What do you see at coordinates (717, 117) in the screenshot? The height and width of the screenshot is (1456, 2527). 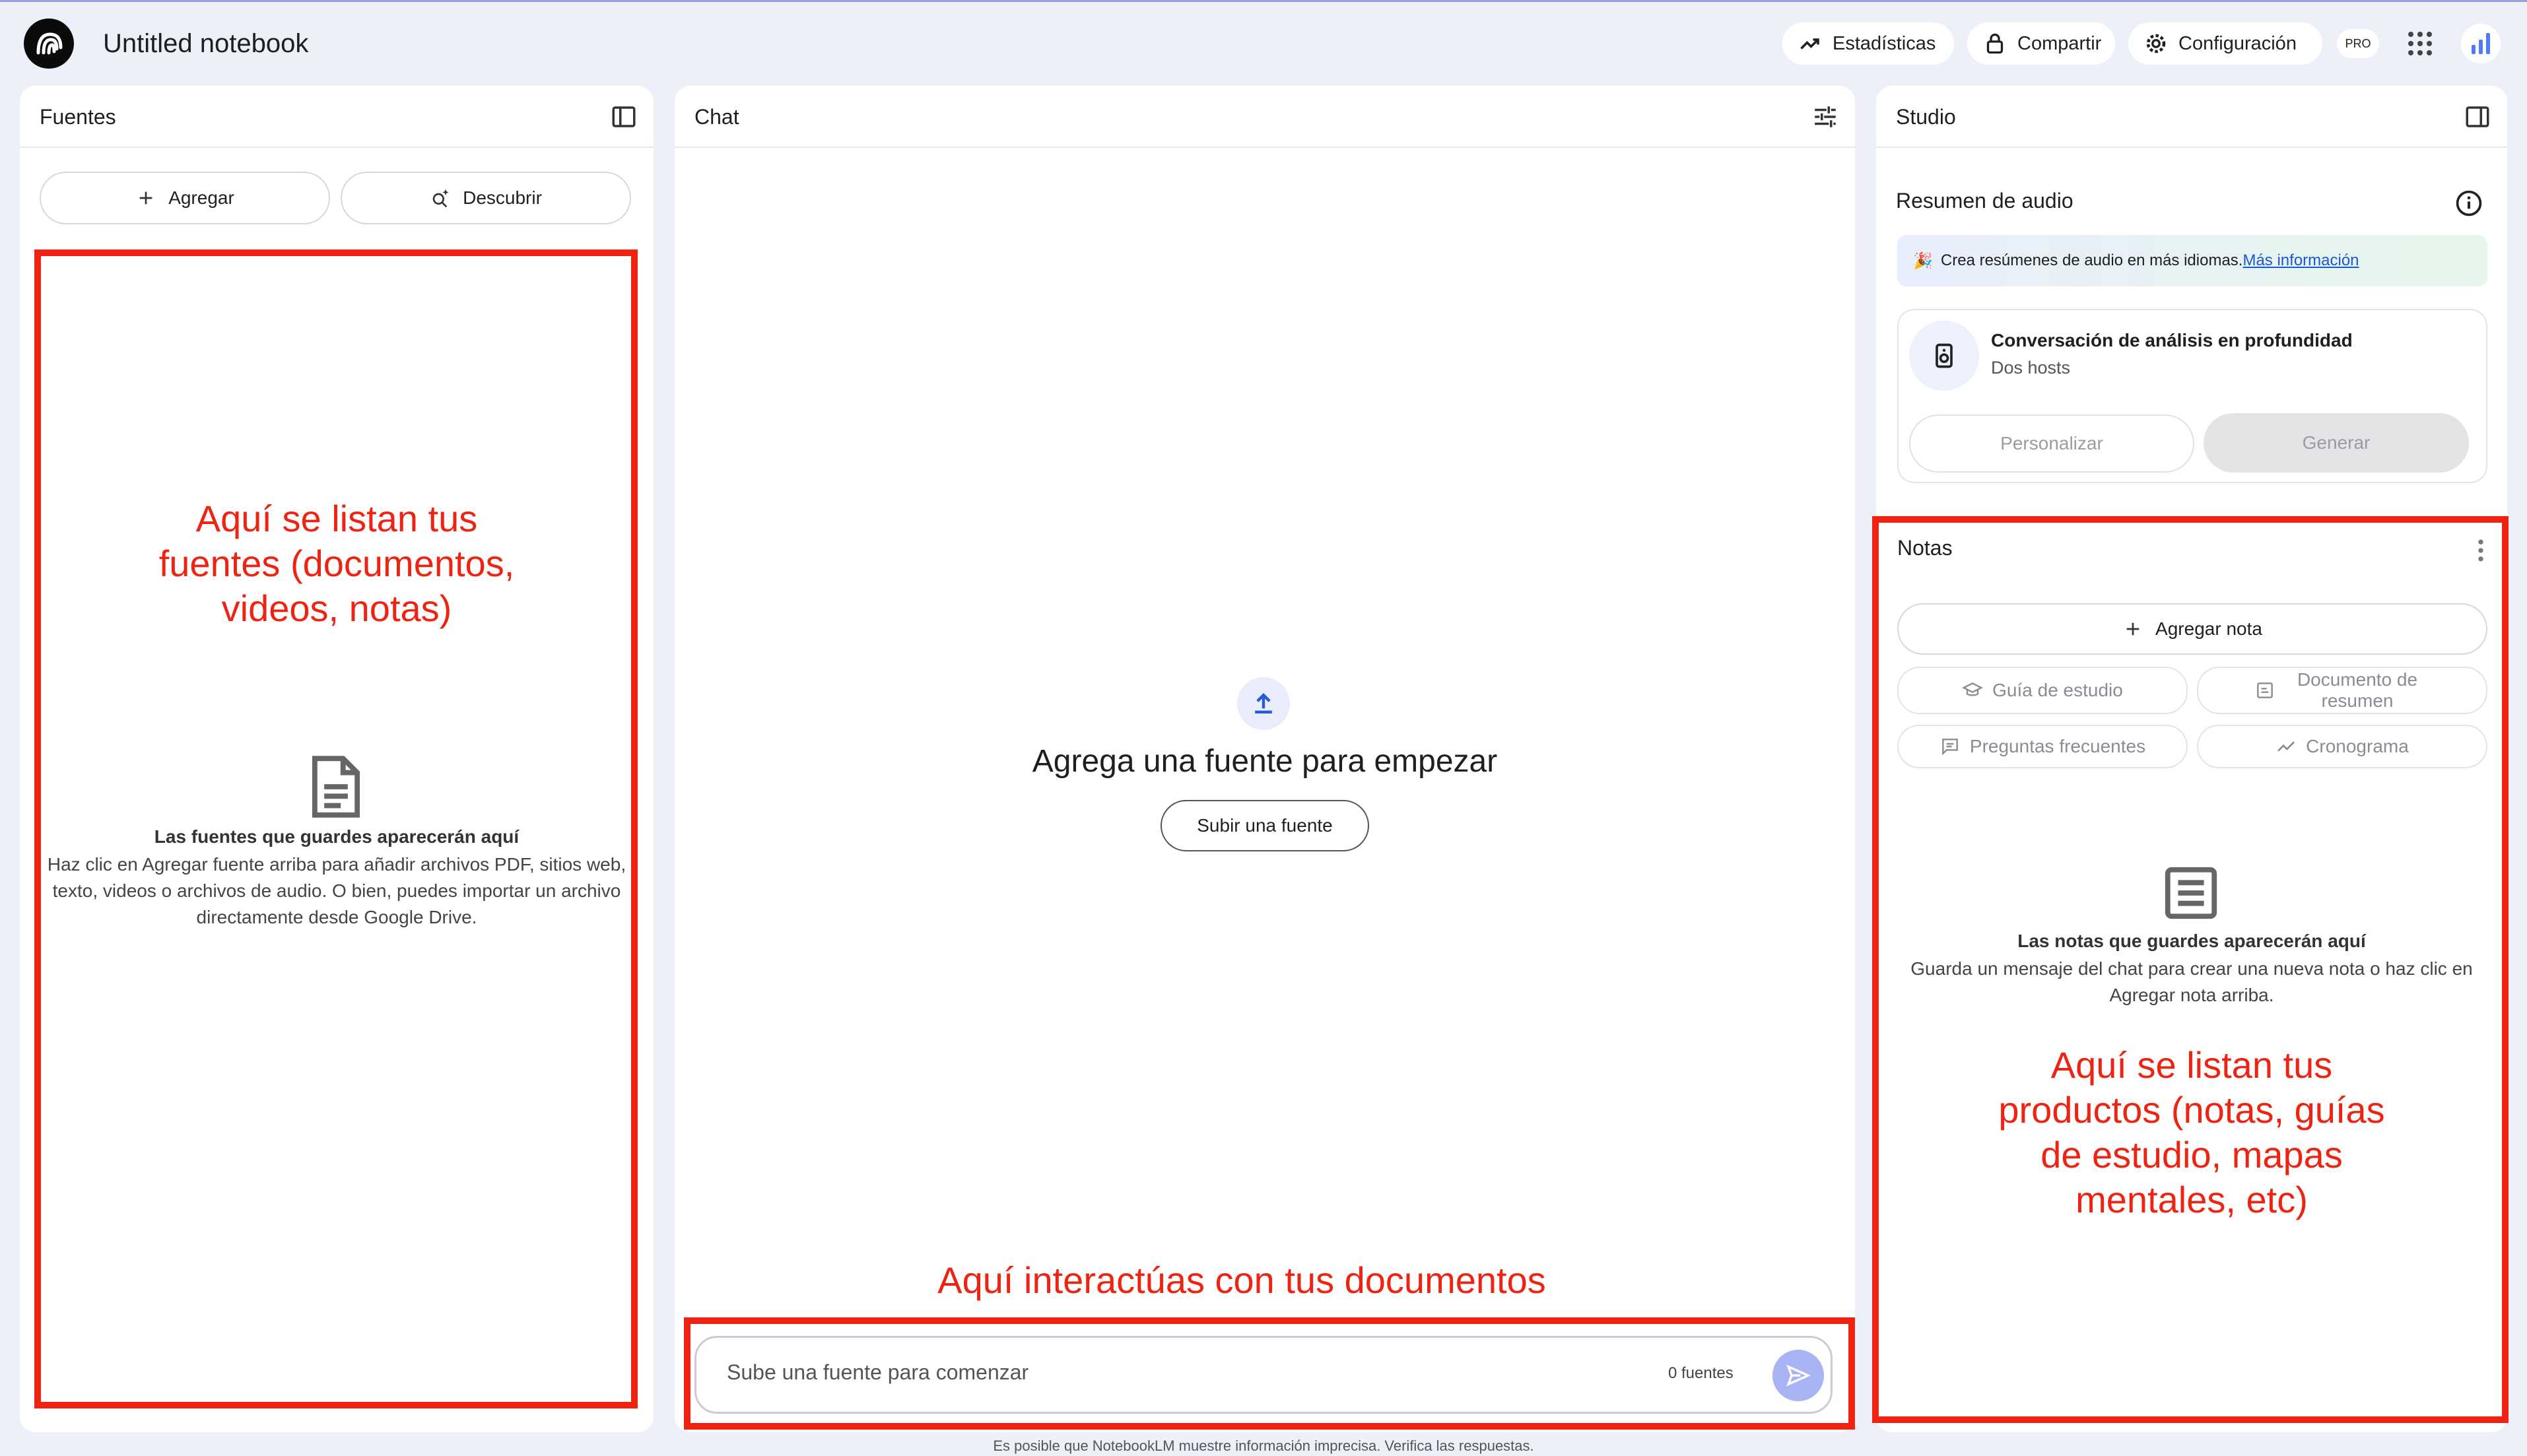 I see `chat-title: Chat` at bounding box center [717, 117].